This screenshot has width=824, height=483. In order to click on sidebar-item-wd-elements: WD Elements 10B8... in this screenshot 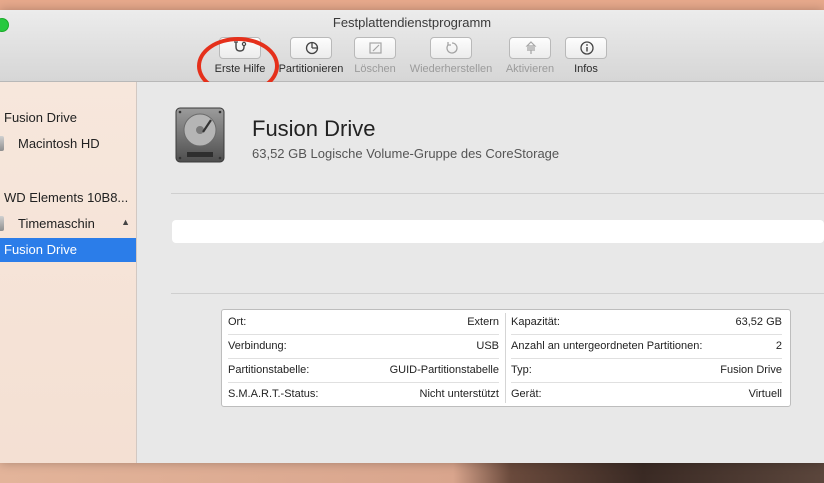, I will do `click(68, 198)`.